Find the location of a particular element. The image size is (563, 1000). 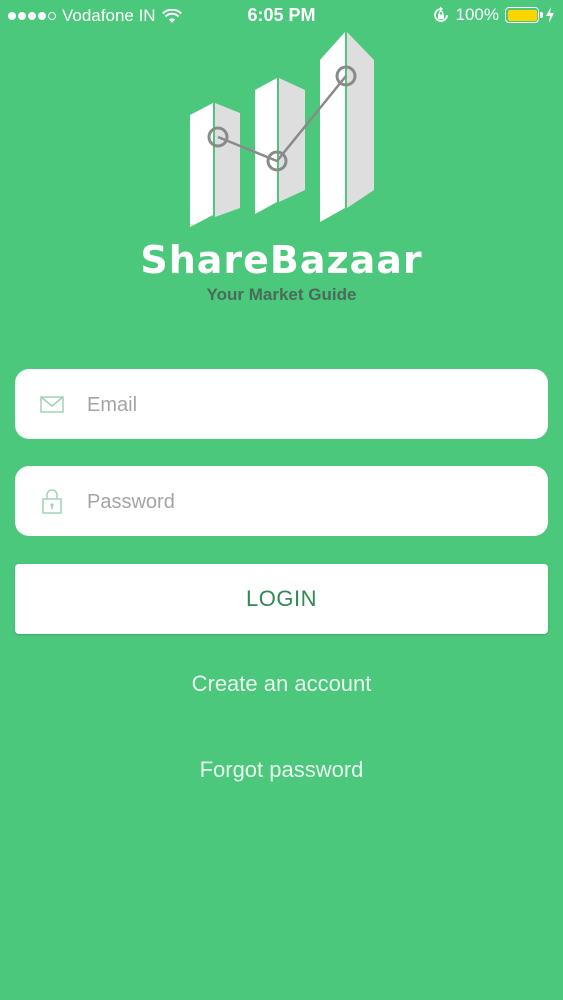

status-right: 100% is located at coordinates (493, 15).